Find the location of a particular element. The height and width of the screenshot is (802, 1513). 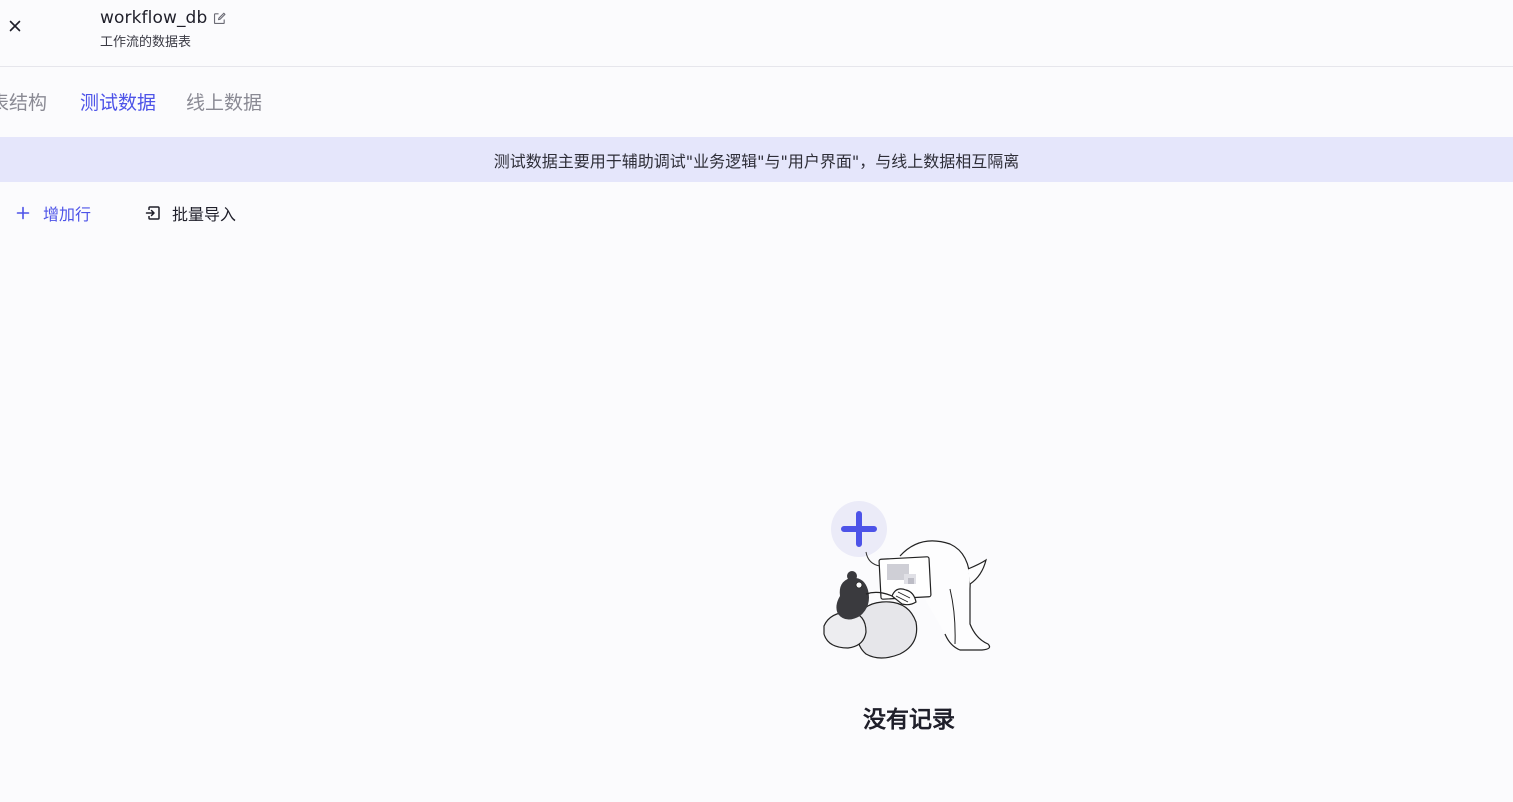

tab-online-data: 线上数据 is located at coordinates (224, 103).